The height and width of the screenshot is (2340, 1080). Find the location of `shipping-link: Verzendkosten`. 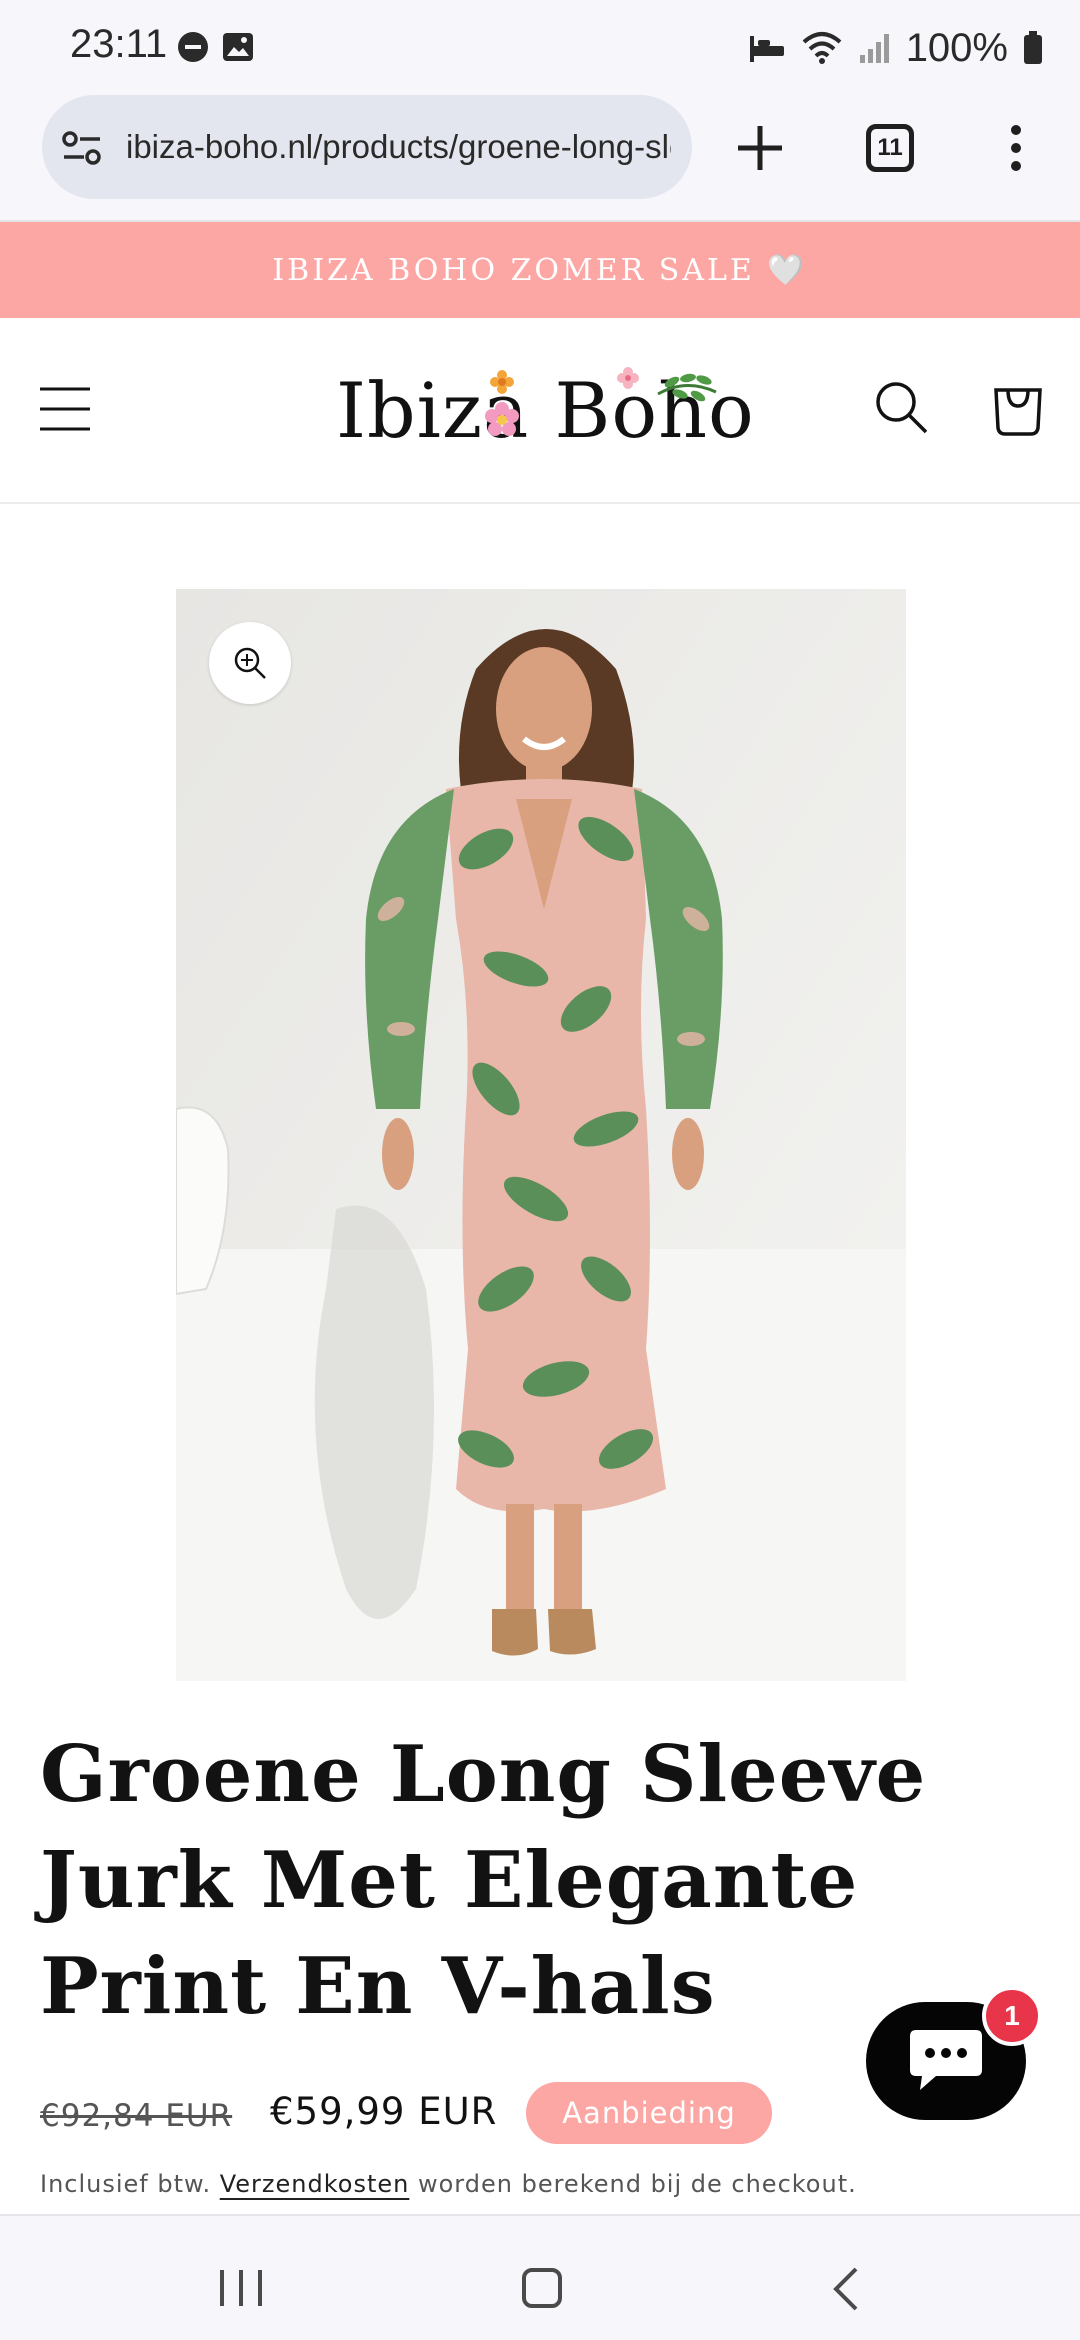

shipping-link: Verzendkosten is located at coordinates (315, 2184).